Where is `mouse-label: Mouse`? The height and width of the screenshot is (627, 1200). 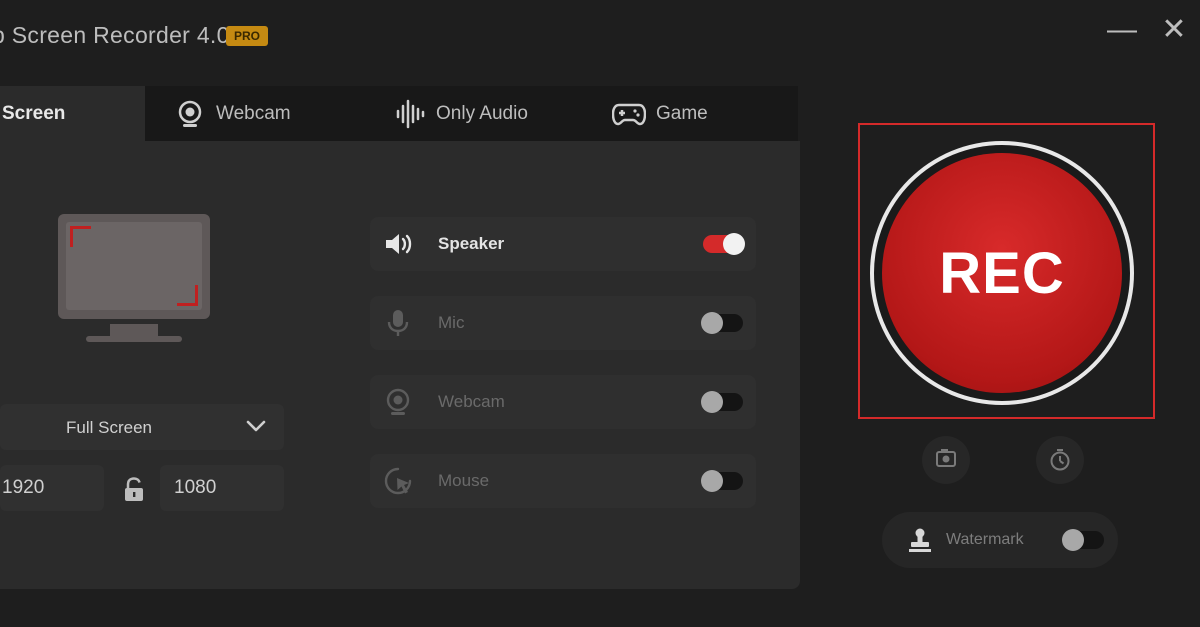 mouse-label: Mouse is located at coordinates (464, 480).